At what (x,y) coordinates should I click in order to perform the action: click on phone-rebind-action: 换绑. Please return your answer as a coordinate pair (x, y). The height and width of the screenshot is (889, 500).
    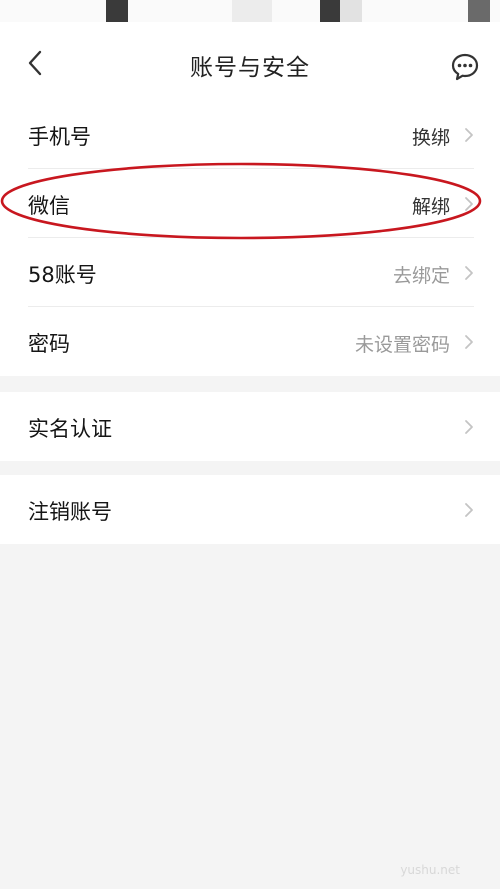
    Looking at the image, I should click on (431, 136).